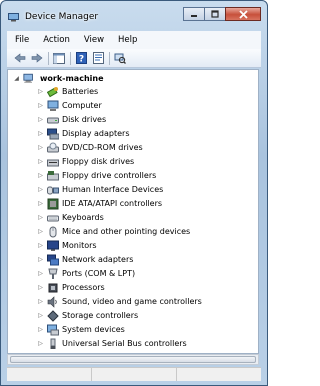 This screenshot has height=386, width=320. Describe the element at coordinates (215, 14) in the screenshot. I see `maximize-button` at that location.